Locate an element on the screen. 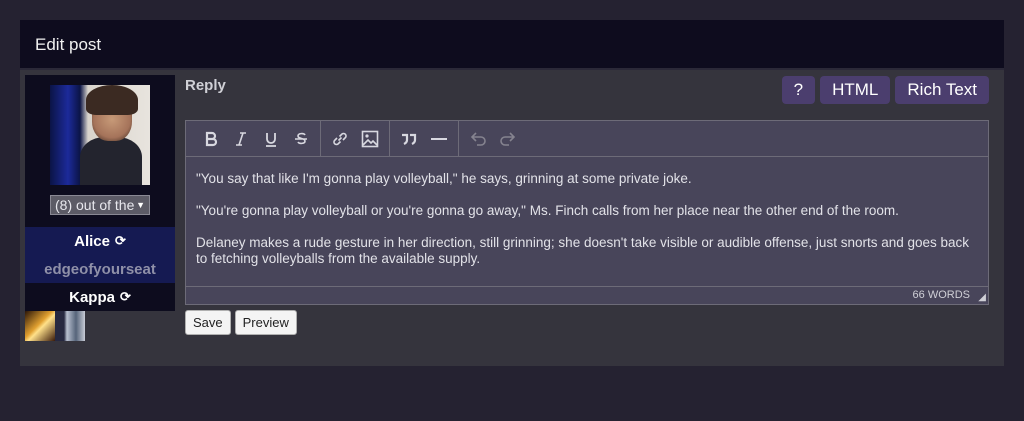 The width and height of the screenshot is (1024, 421). redo-icon is located at coordinates (508, 139).